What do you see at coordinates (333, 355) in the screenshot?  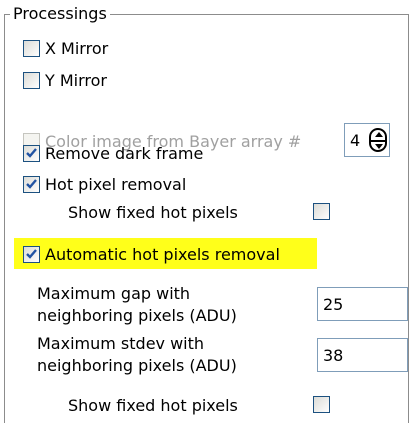 I see `max-stdev-value: 38` at bounding box center [333, 355].